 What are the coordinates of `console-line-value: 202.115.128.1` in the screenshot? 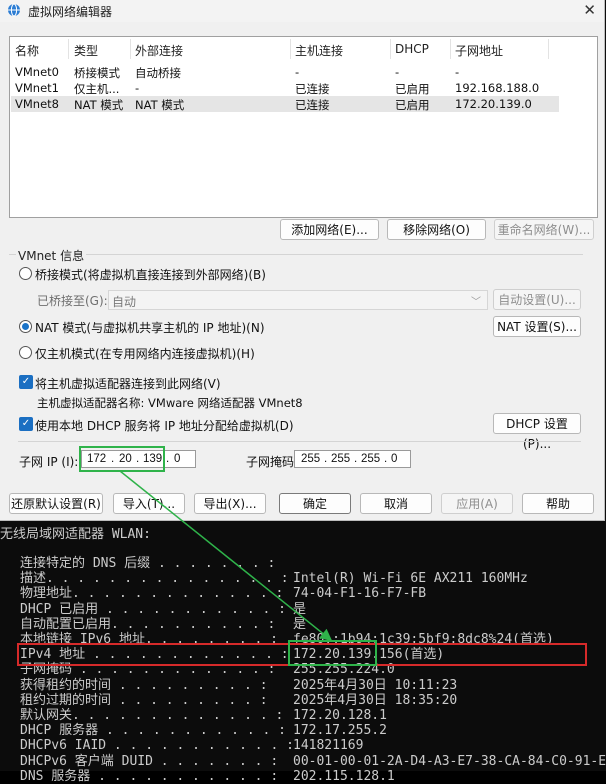 It's located at (344, 776).